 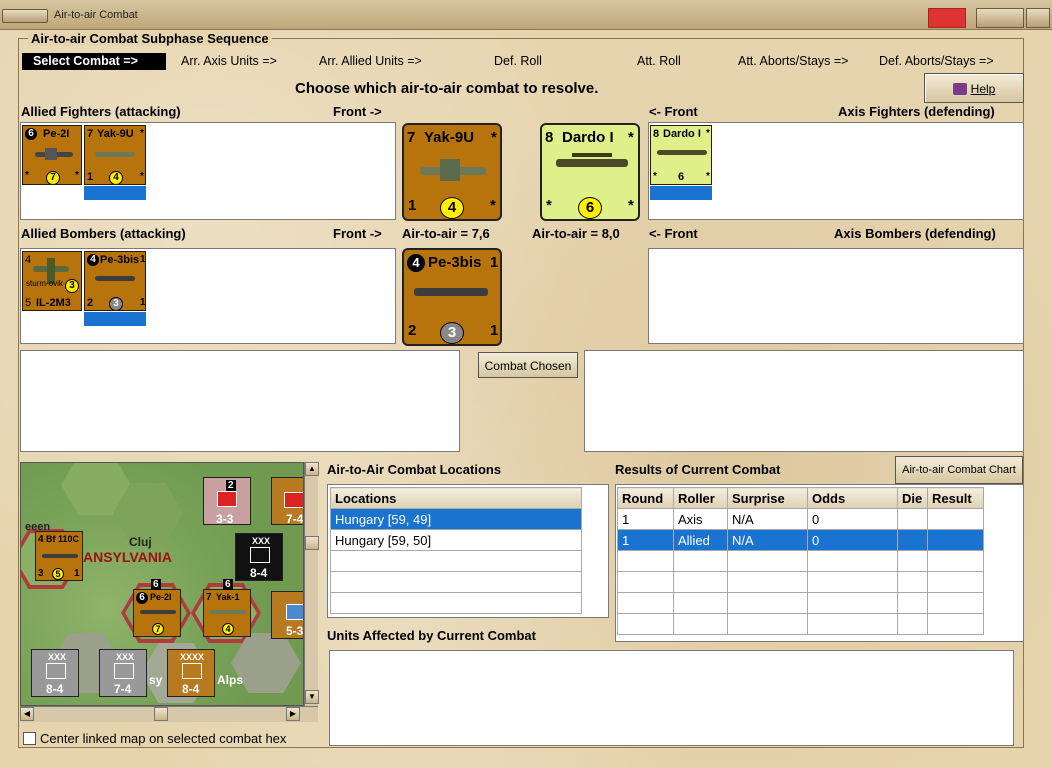 I want to click on results-row: 1 Allied N/A 0, so click(x=800, y=540).